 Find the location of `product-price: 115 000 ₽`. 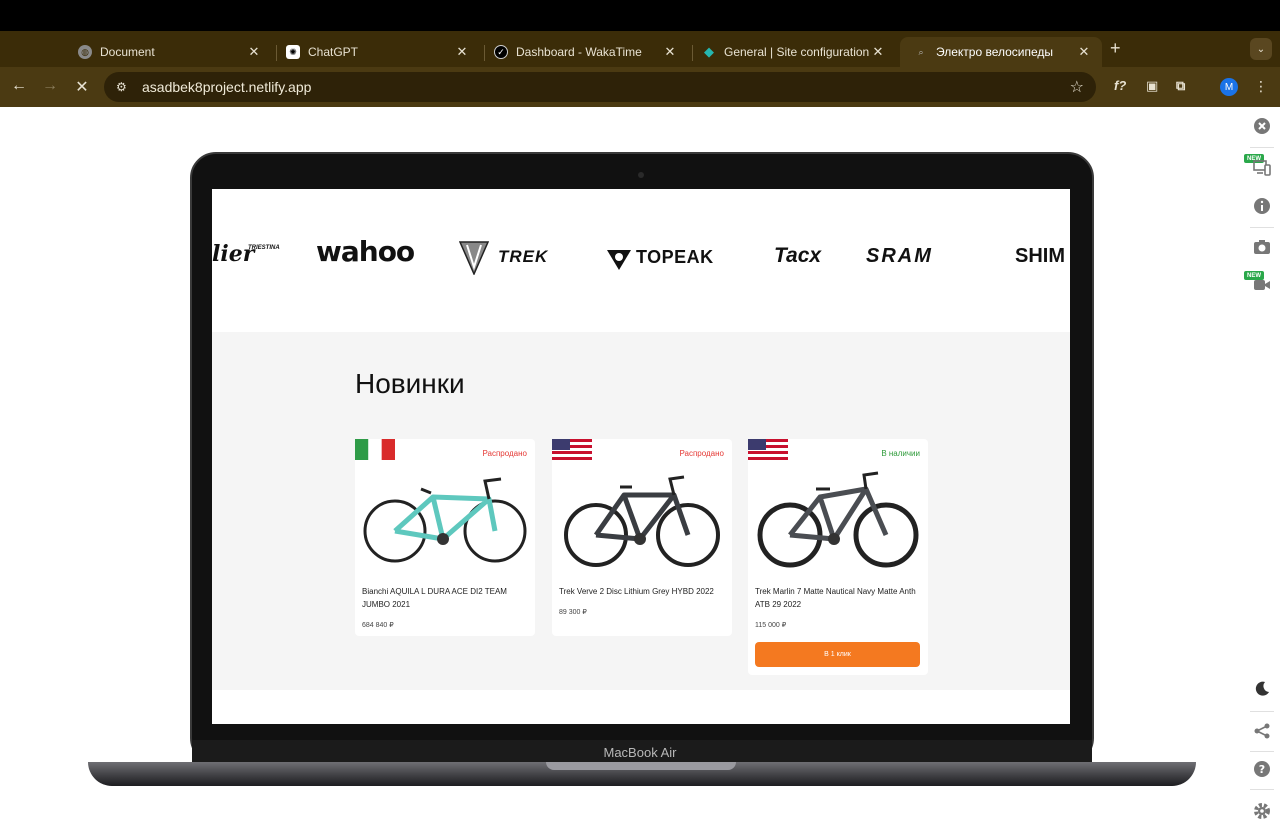

product-price: 115 000 ₽ is located at coordinates (771, 625).